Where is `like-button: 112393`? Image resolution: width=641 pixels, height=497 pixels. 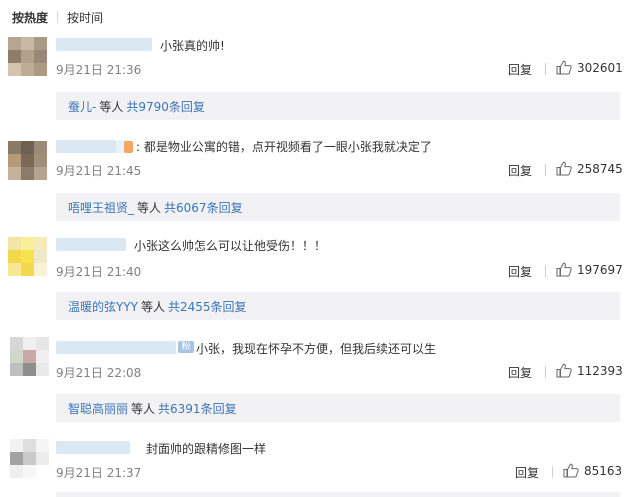
like-button: 112393 is located at coordinates (589, 370).